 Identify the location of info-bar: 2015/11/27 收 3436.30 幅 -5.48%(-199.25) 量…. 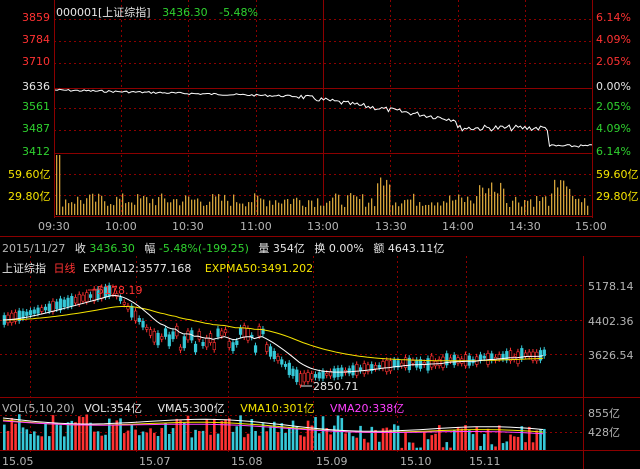
(223, 248).